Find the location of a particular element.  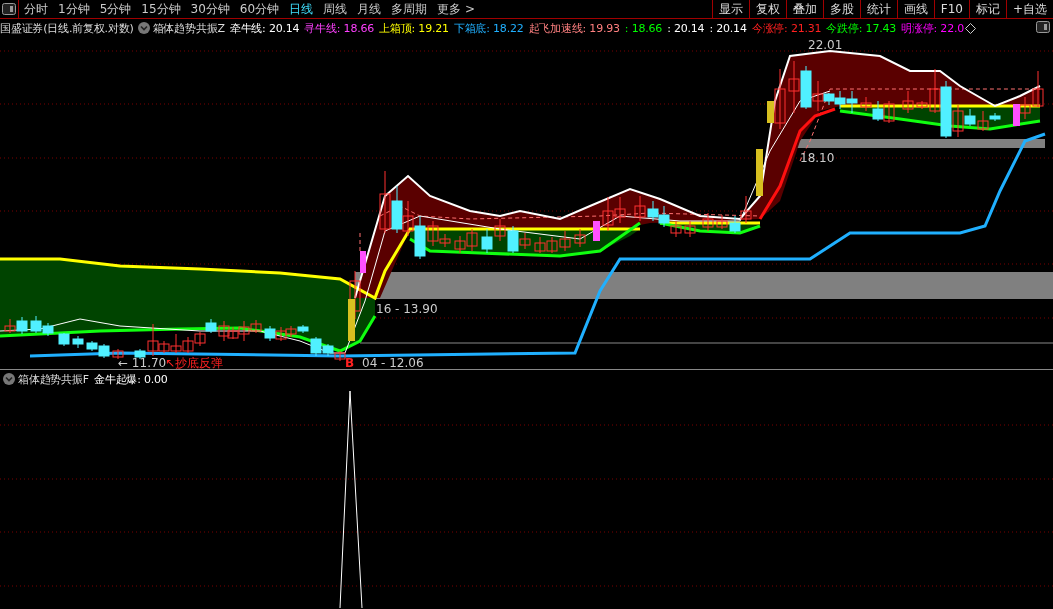

price-label: 16 - 13.90 is located at coordinates (407, 309).